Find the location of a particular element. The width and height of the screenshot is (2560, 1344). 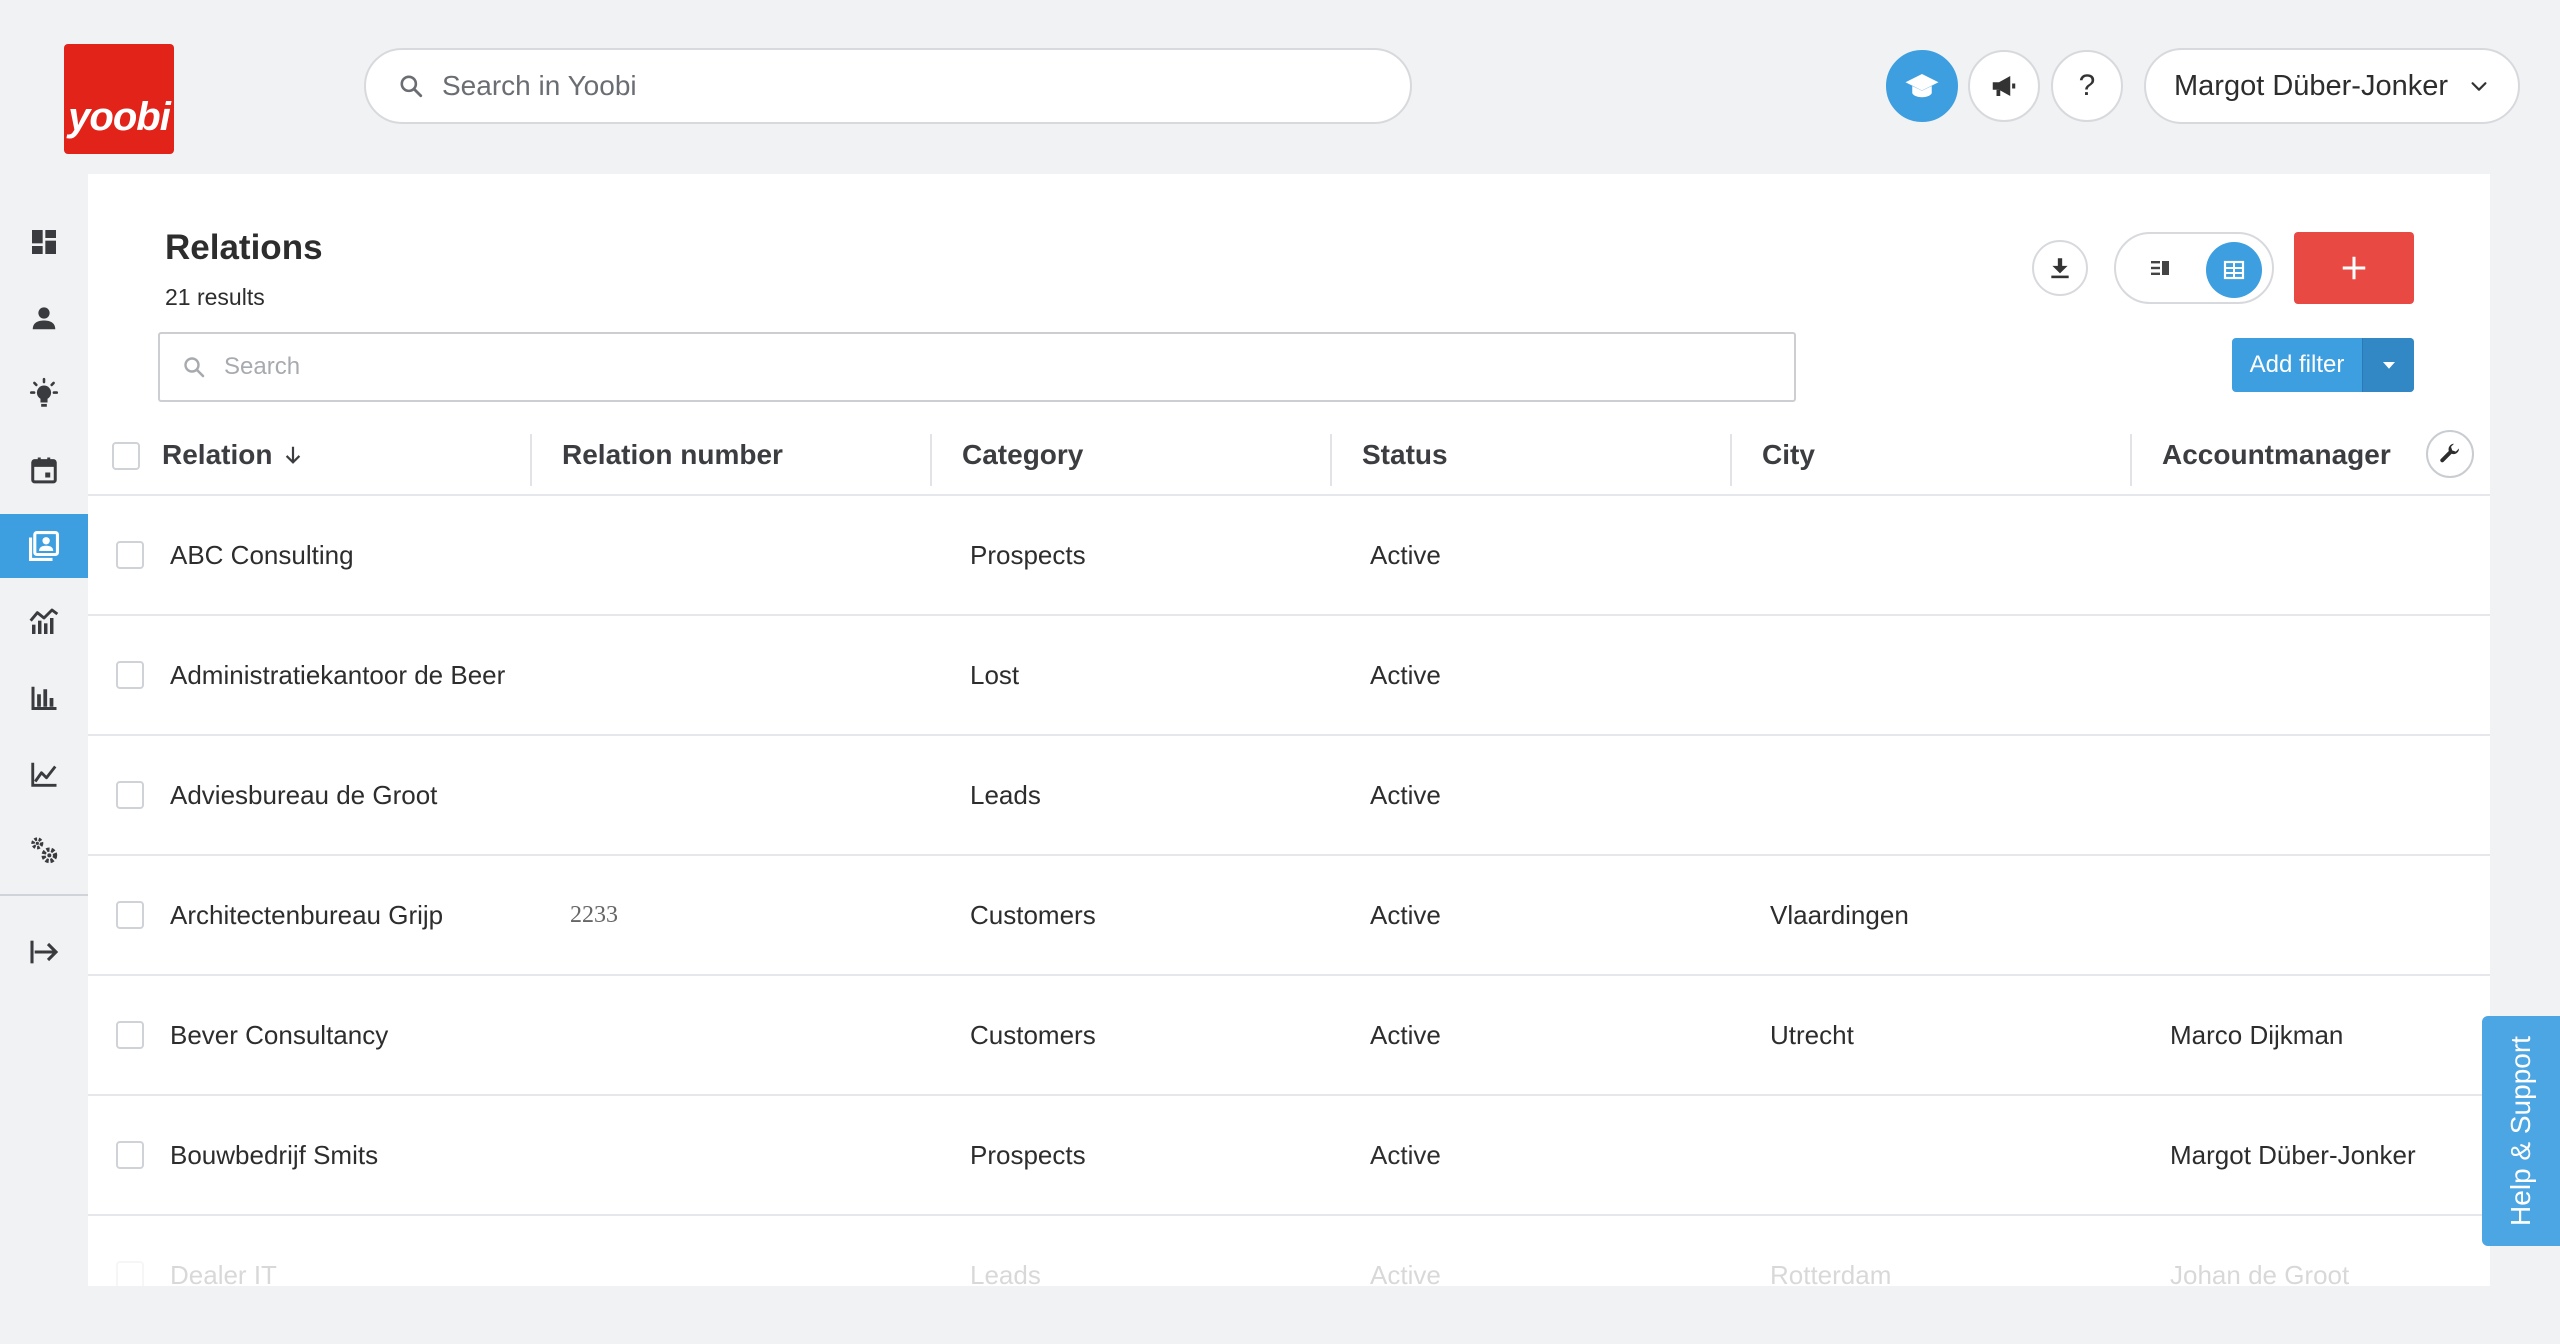

relation-city: Vlaardingen is located at coordinates (1839, 914).